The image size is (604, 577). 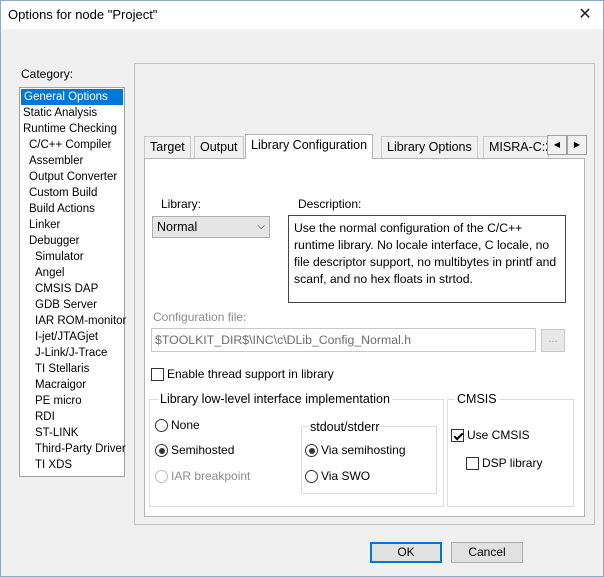 What do you see at coordinates (72, 241) in the screenshot?
I see `category-item-debugger: Debugger` at bounding box center [72, 241].